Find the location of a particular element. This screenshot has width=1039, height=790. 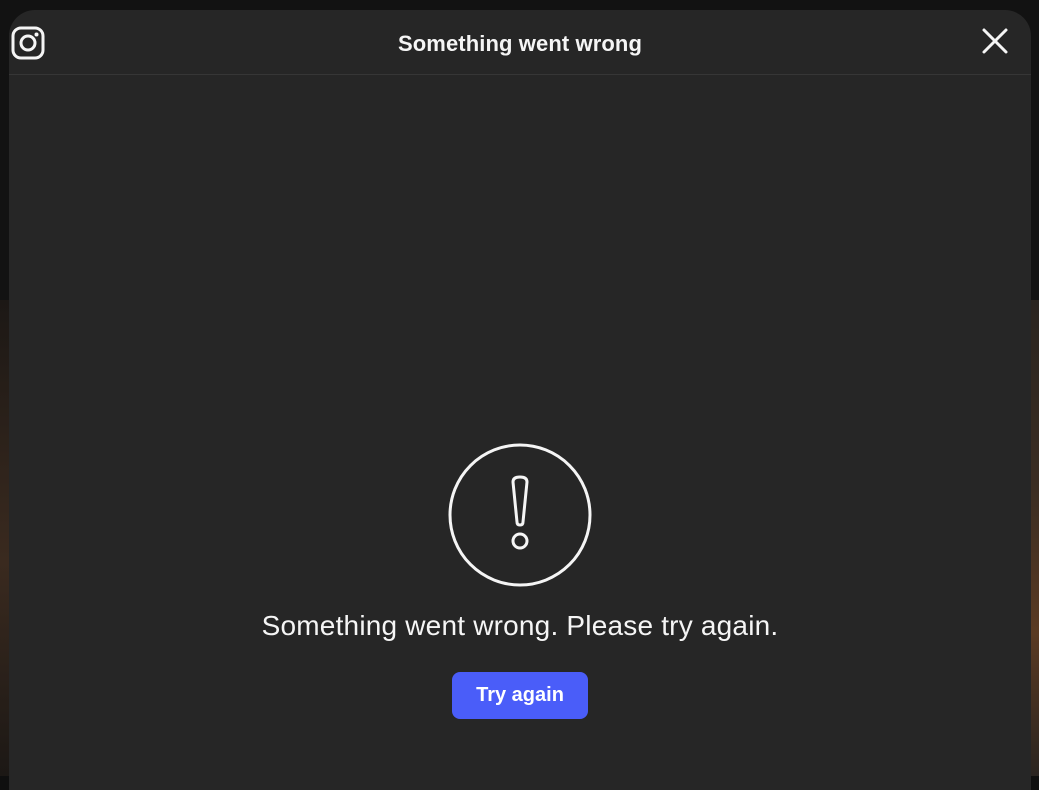

backdrop-right-edge is located at coordinates (1034, 538).